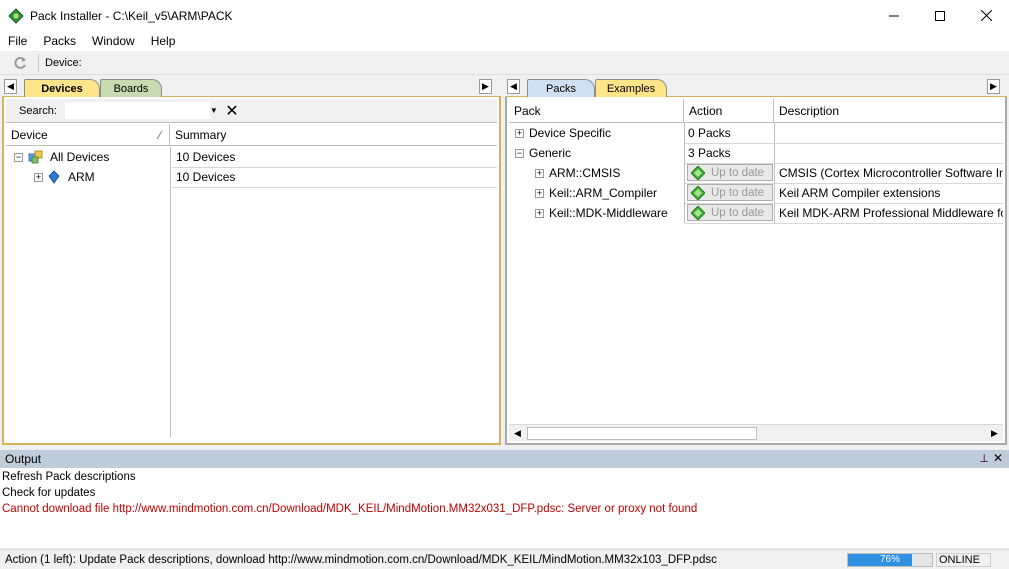 The image size is (1009, 569). Describe the element at coordinates (81, 177) in the screenshot. I see `device-name: ARM` at that location.